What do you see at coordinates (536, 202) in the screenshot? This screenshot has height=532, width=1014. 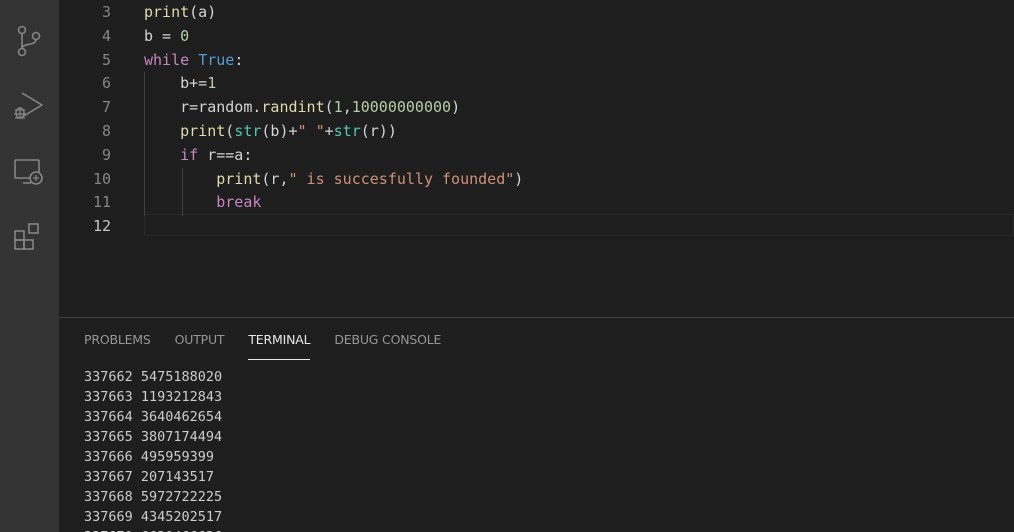 I see `code-line: 11 break` at bounding box center [536, 202].